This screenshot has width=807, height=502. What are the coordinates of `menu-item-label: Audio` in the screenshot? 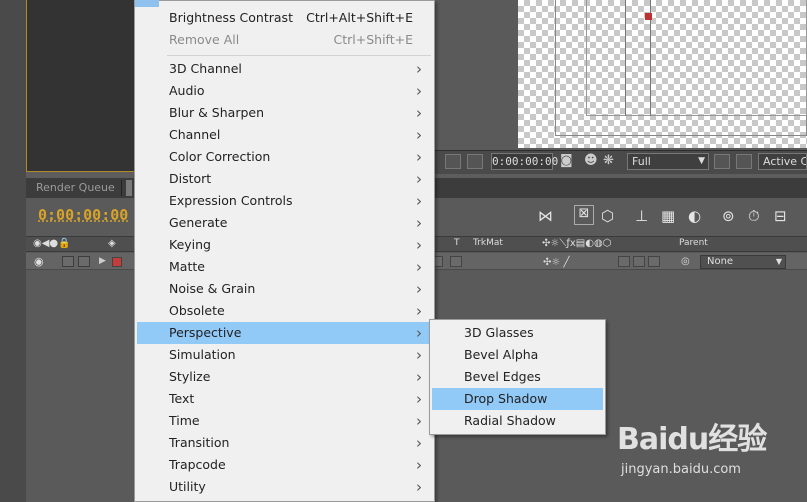 It's located at (187, 90).